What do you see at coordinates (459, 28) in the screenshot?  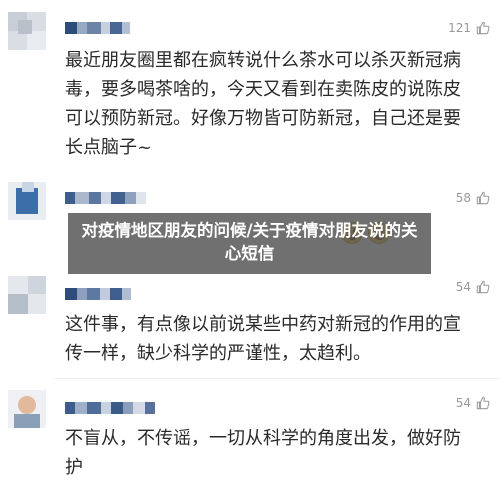 I see `like-count: 121` at bounding box center [459, 28].